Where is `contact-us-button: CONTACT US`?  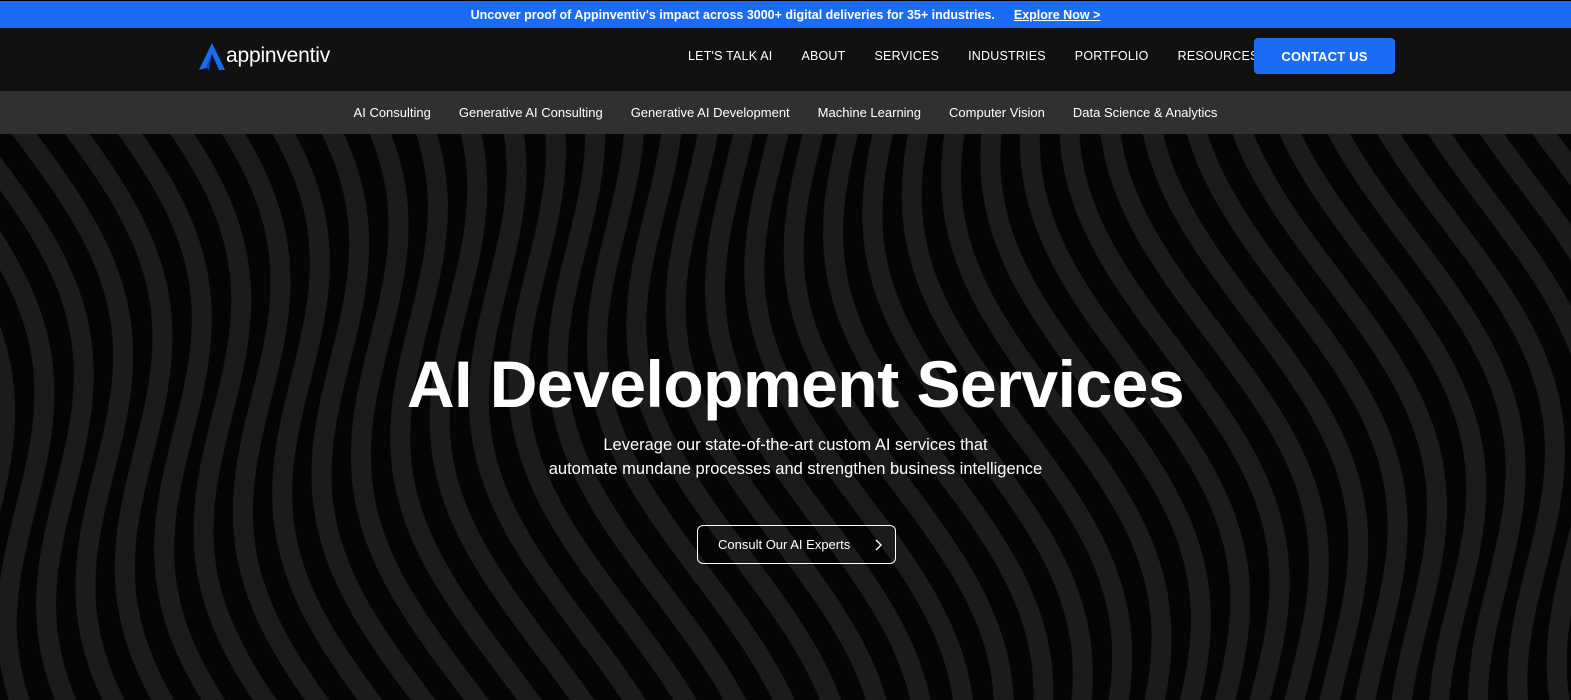 contact-us-button: CONTACT US is located at coordinates (1324, 56).